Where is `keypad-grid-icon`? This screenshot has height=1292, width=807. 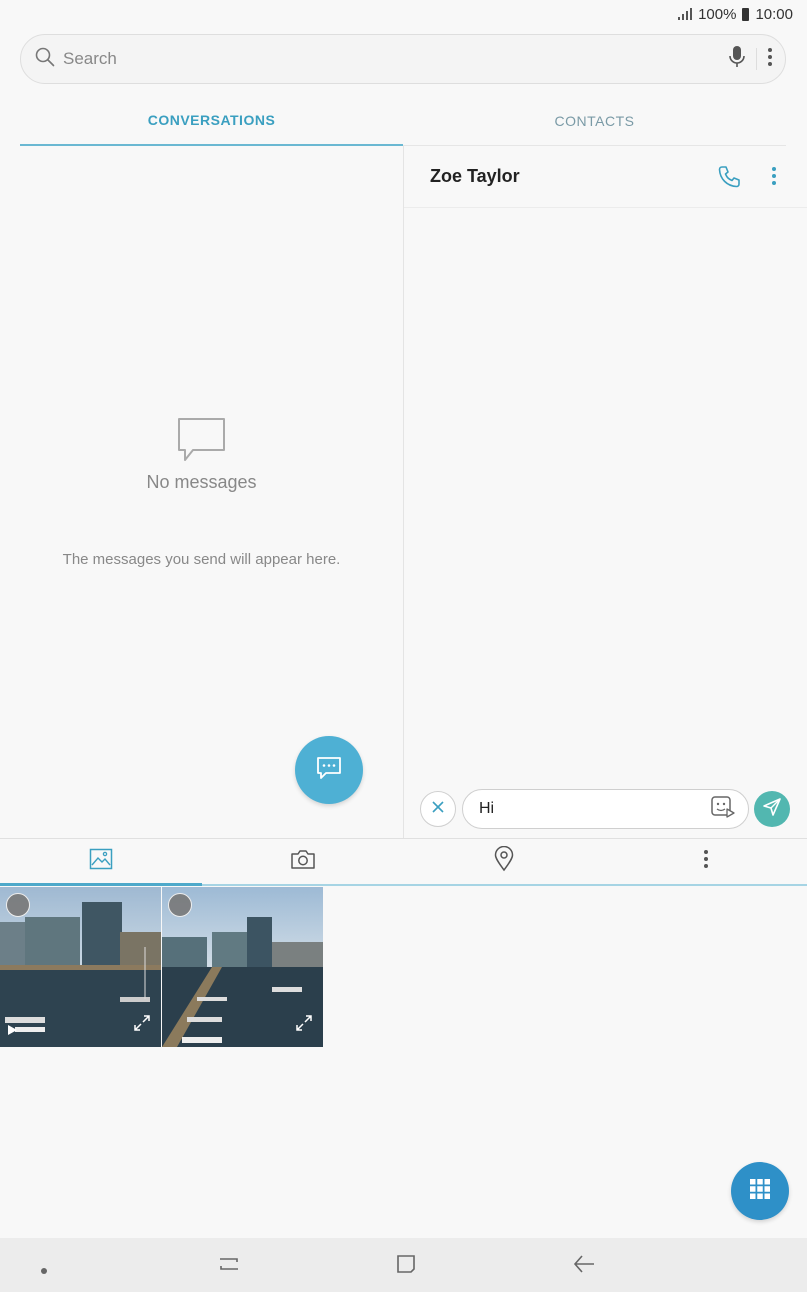
keypad-grid-icon is located at coordinates (760, 1191).